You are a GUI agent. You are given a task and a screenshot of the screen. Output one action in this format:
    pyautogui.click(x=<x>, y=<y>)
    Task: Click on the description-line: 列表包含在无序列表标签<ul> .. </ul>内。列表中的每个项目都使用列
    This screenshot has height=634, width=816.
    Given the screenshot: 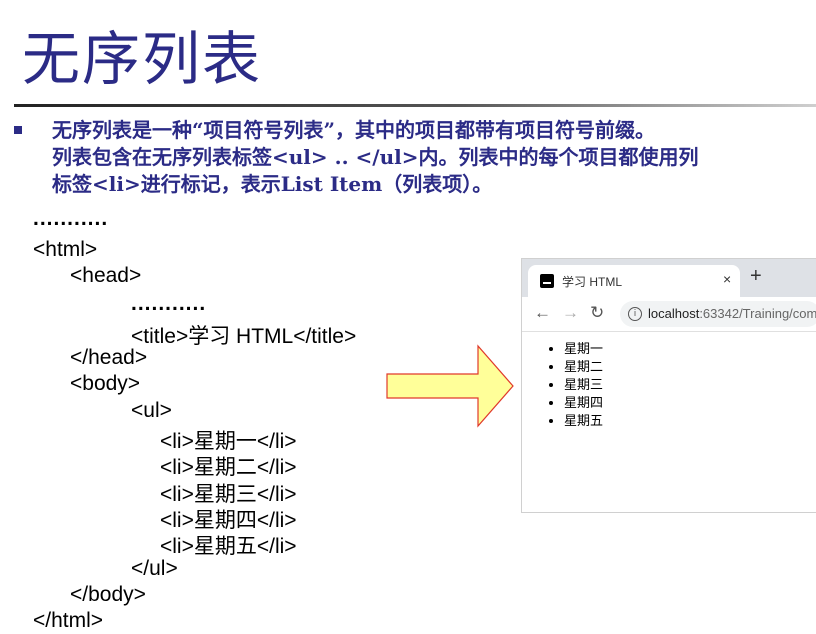 What is the action you would take?
    pyautogui.click(x=375, y=157)
    